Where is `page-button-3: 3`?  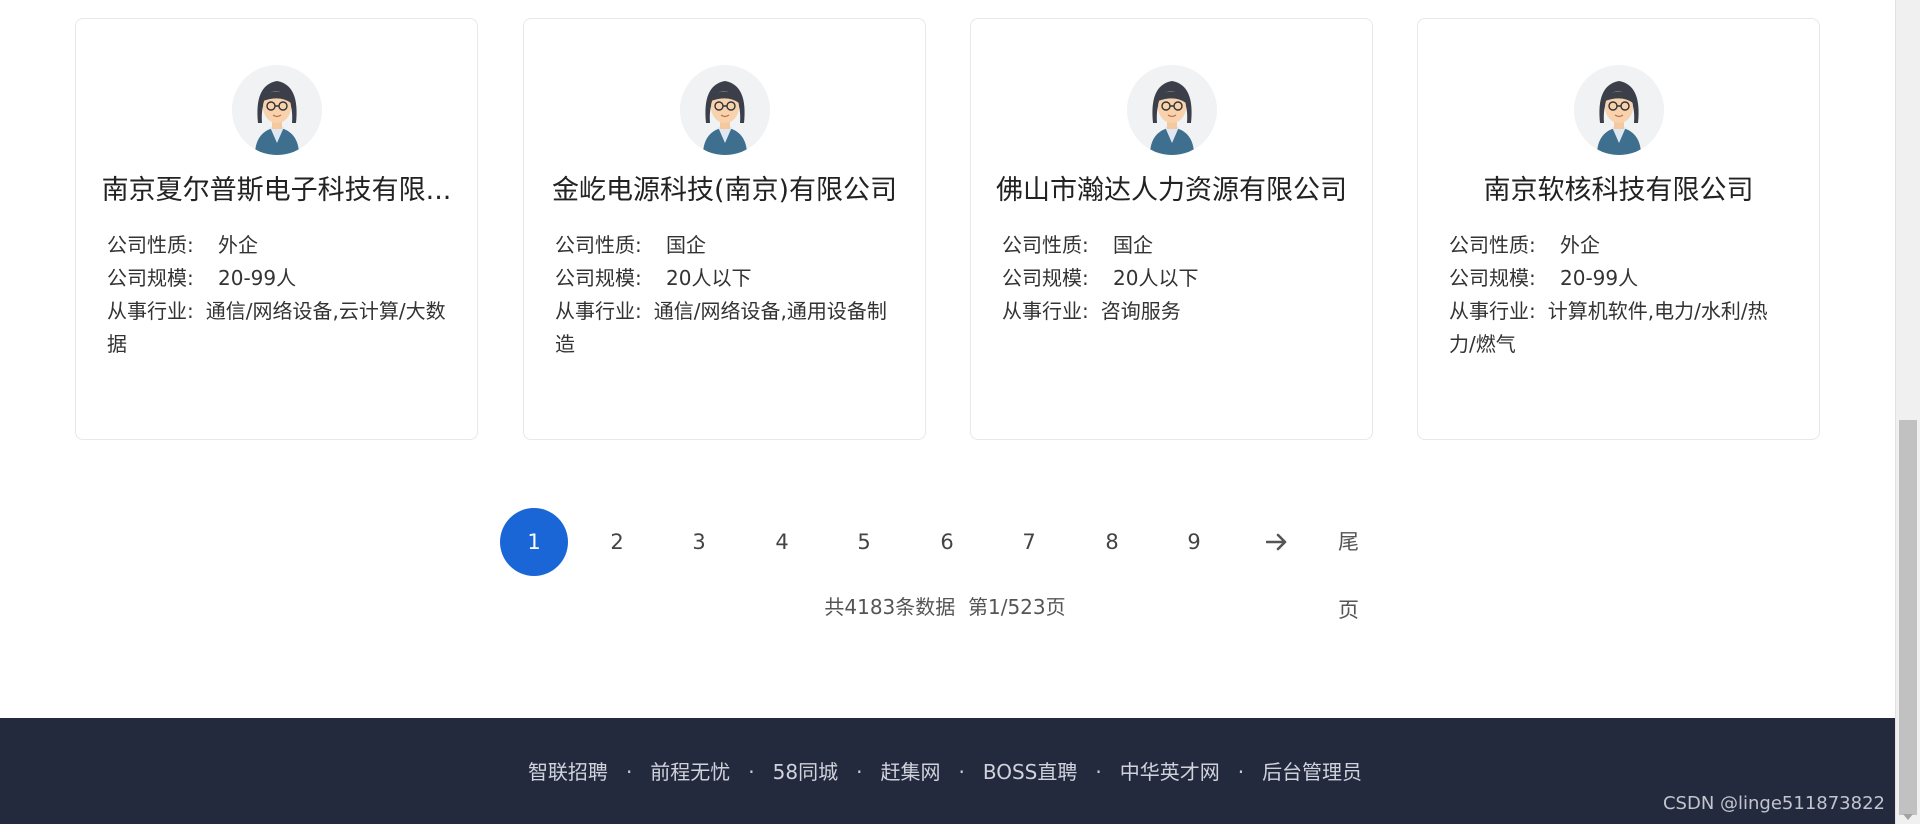 page-button-3: 3 is located at coordinates (699, 542).